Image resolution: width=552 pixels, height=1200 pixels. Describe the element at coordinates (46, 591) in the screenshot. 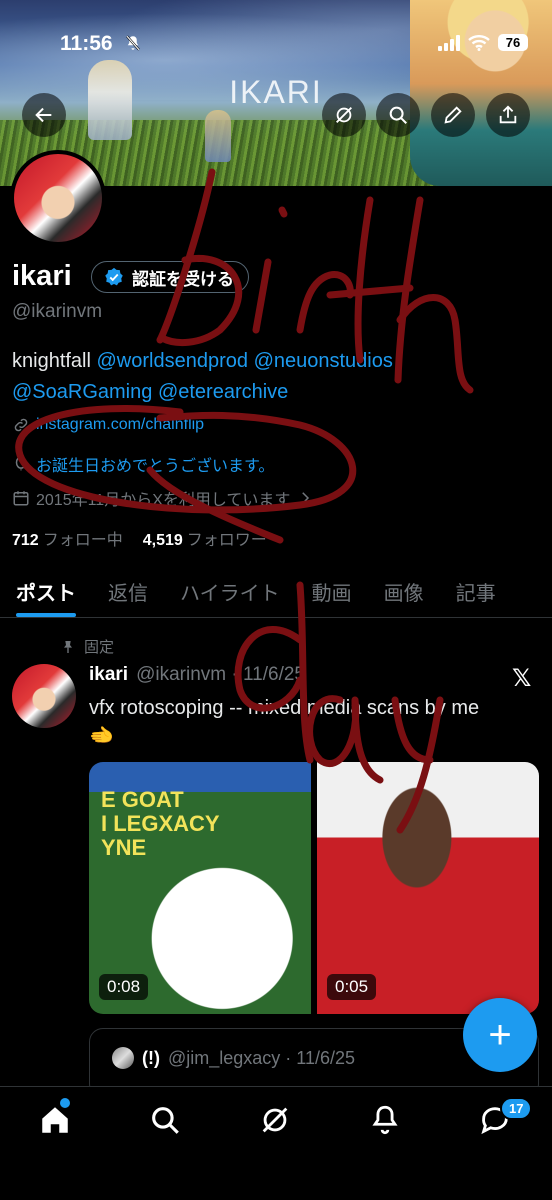

I see `tab-posts: ポスト` at that location.